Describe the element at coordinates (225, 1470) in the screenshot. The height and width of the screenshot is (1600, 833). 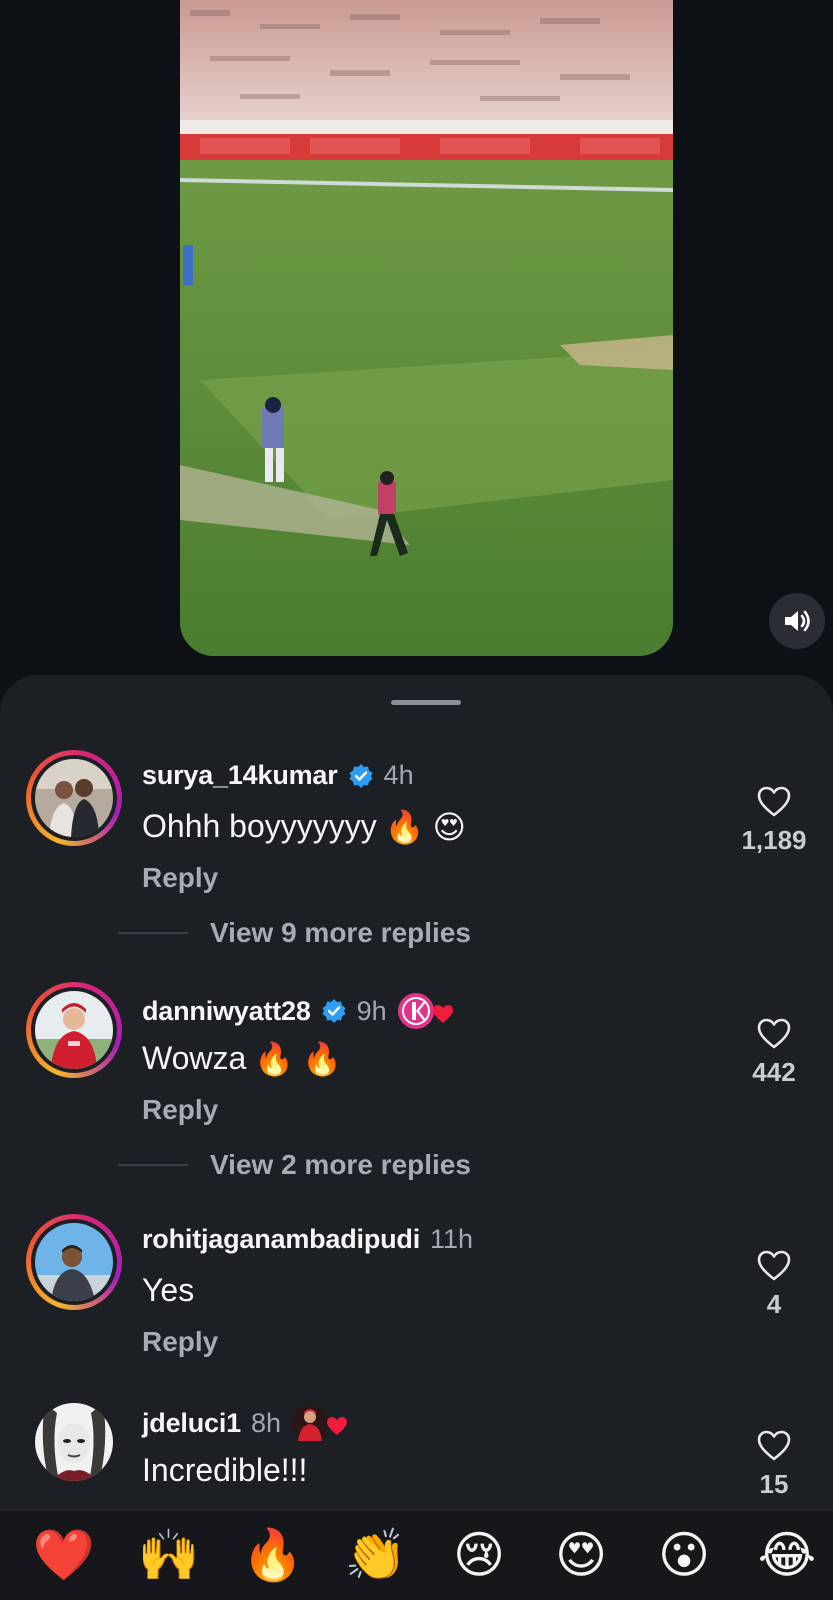
I see `comment-text: Incredible!!!` at that location.